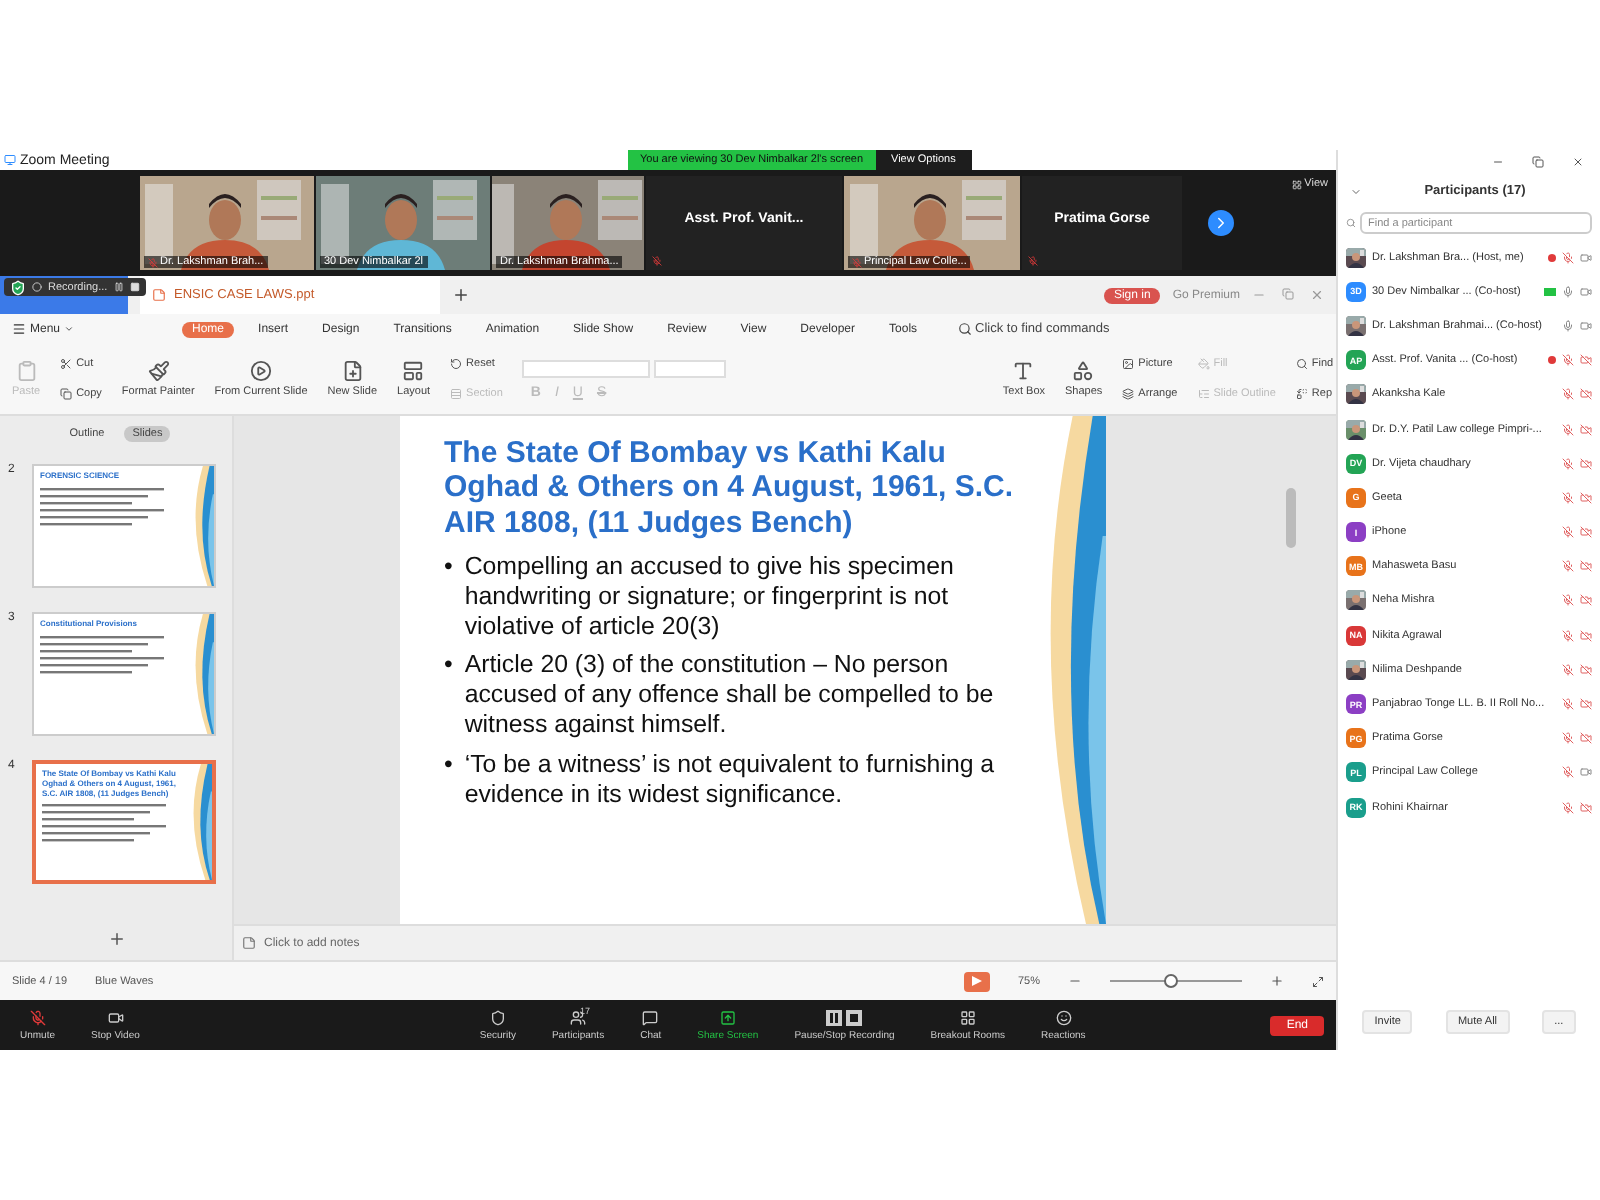 The width and height of the screenshot is (1600, 1200). Describe the element at coordinates (730, 695) in the screenshot. I see `bullet-text: Article 20 (3) of the constitution – No person accused of any offence shall be compelled to be witness against himself.` at that location.